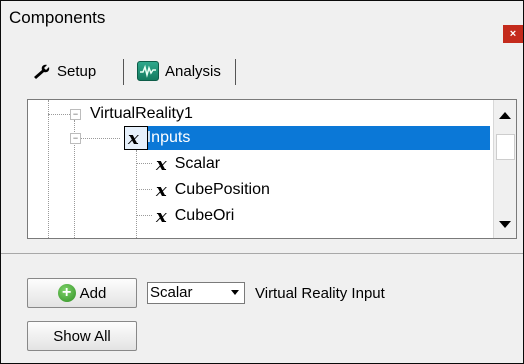 The height and width of the screenshot is (364, 524). Describe the element at coordinates (197, 163) in the screenshot. I see `tree-node-label: Scalar` at that location.